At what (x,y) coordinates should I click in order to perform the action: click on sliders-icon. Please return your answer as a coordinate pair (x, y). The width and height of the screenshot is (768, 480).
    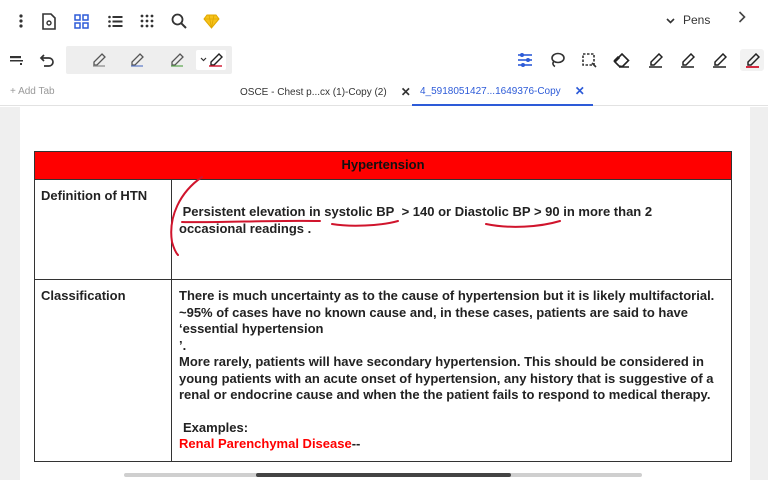
    Looking at the image, I should click on (525, 60).